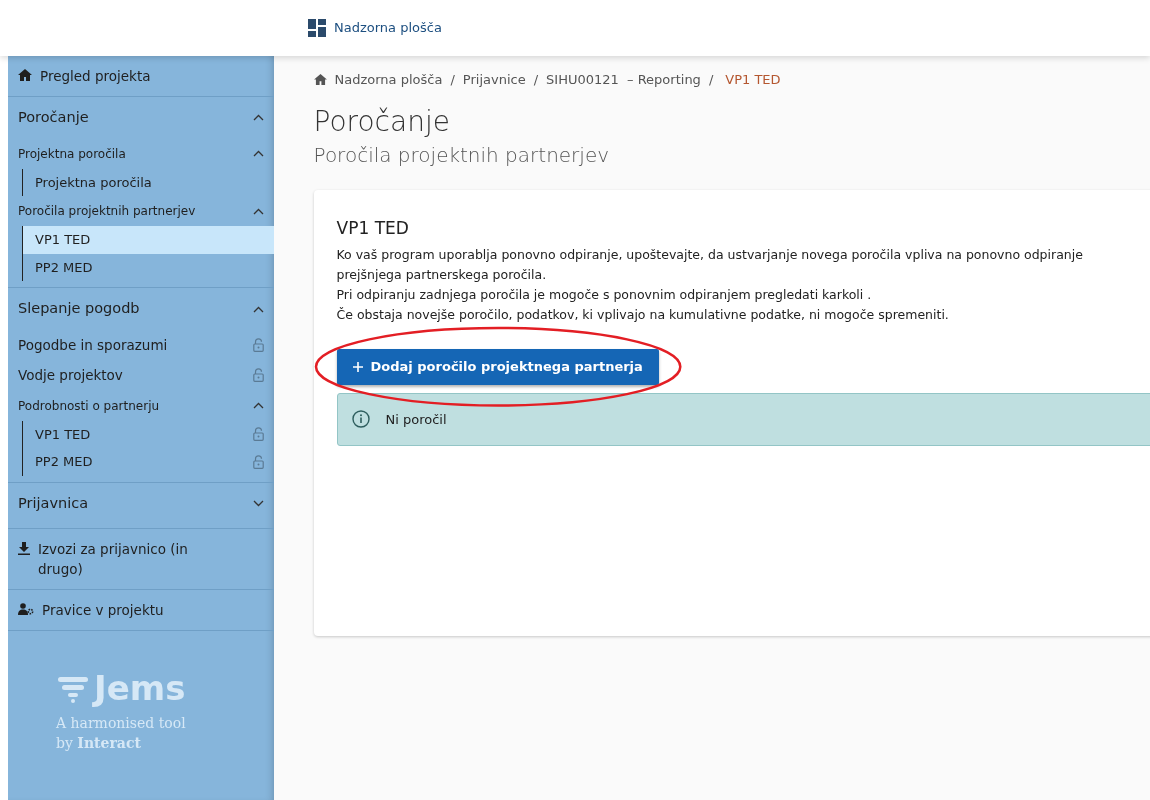 This screenshot has height=800, width=1150. Describe the element at coordinates (388, 28) in the screenshot. I see `header-title: Nadzorna plošča` at that location.